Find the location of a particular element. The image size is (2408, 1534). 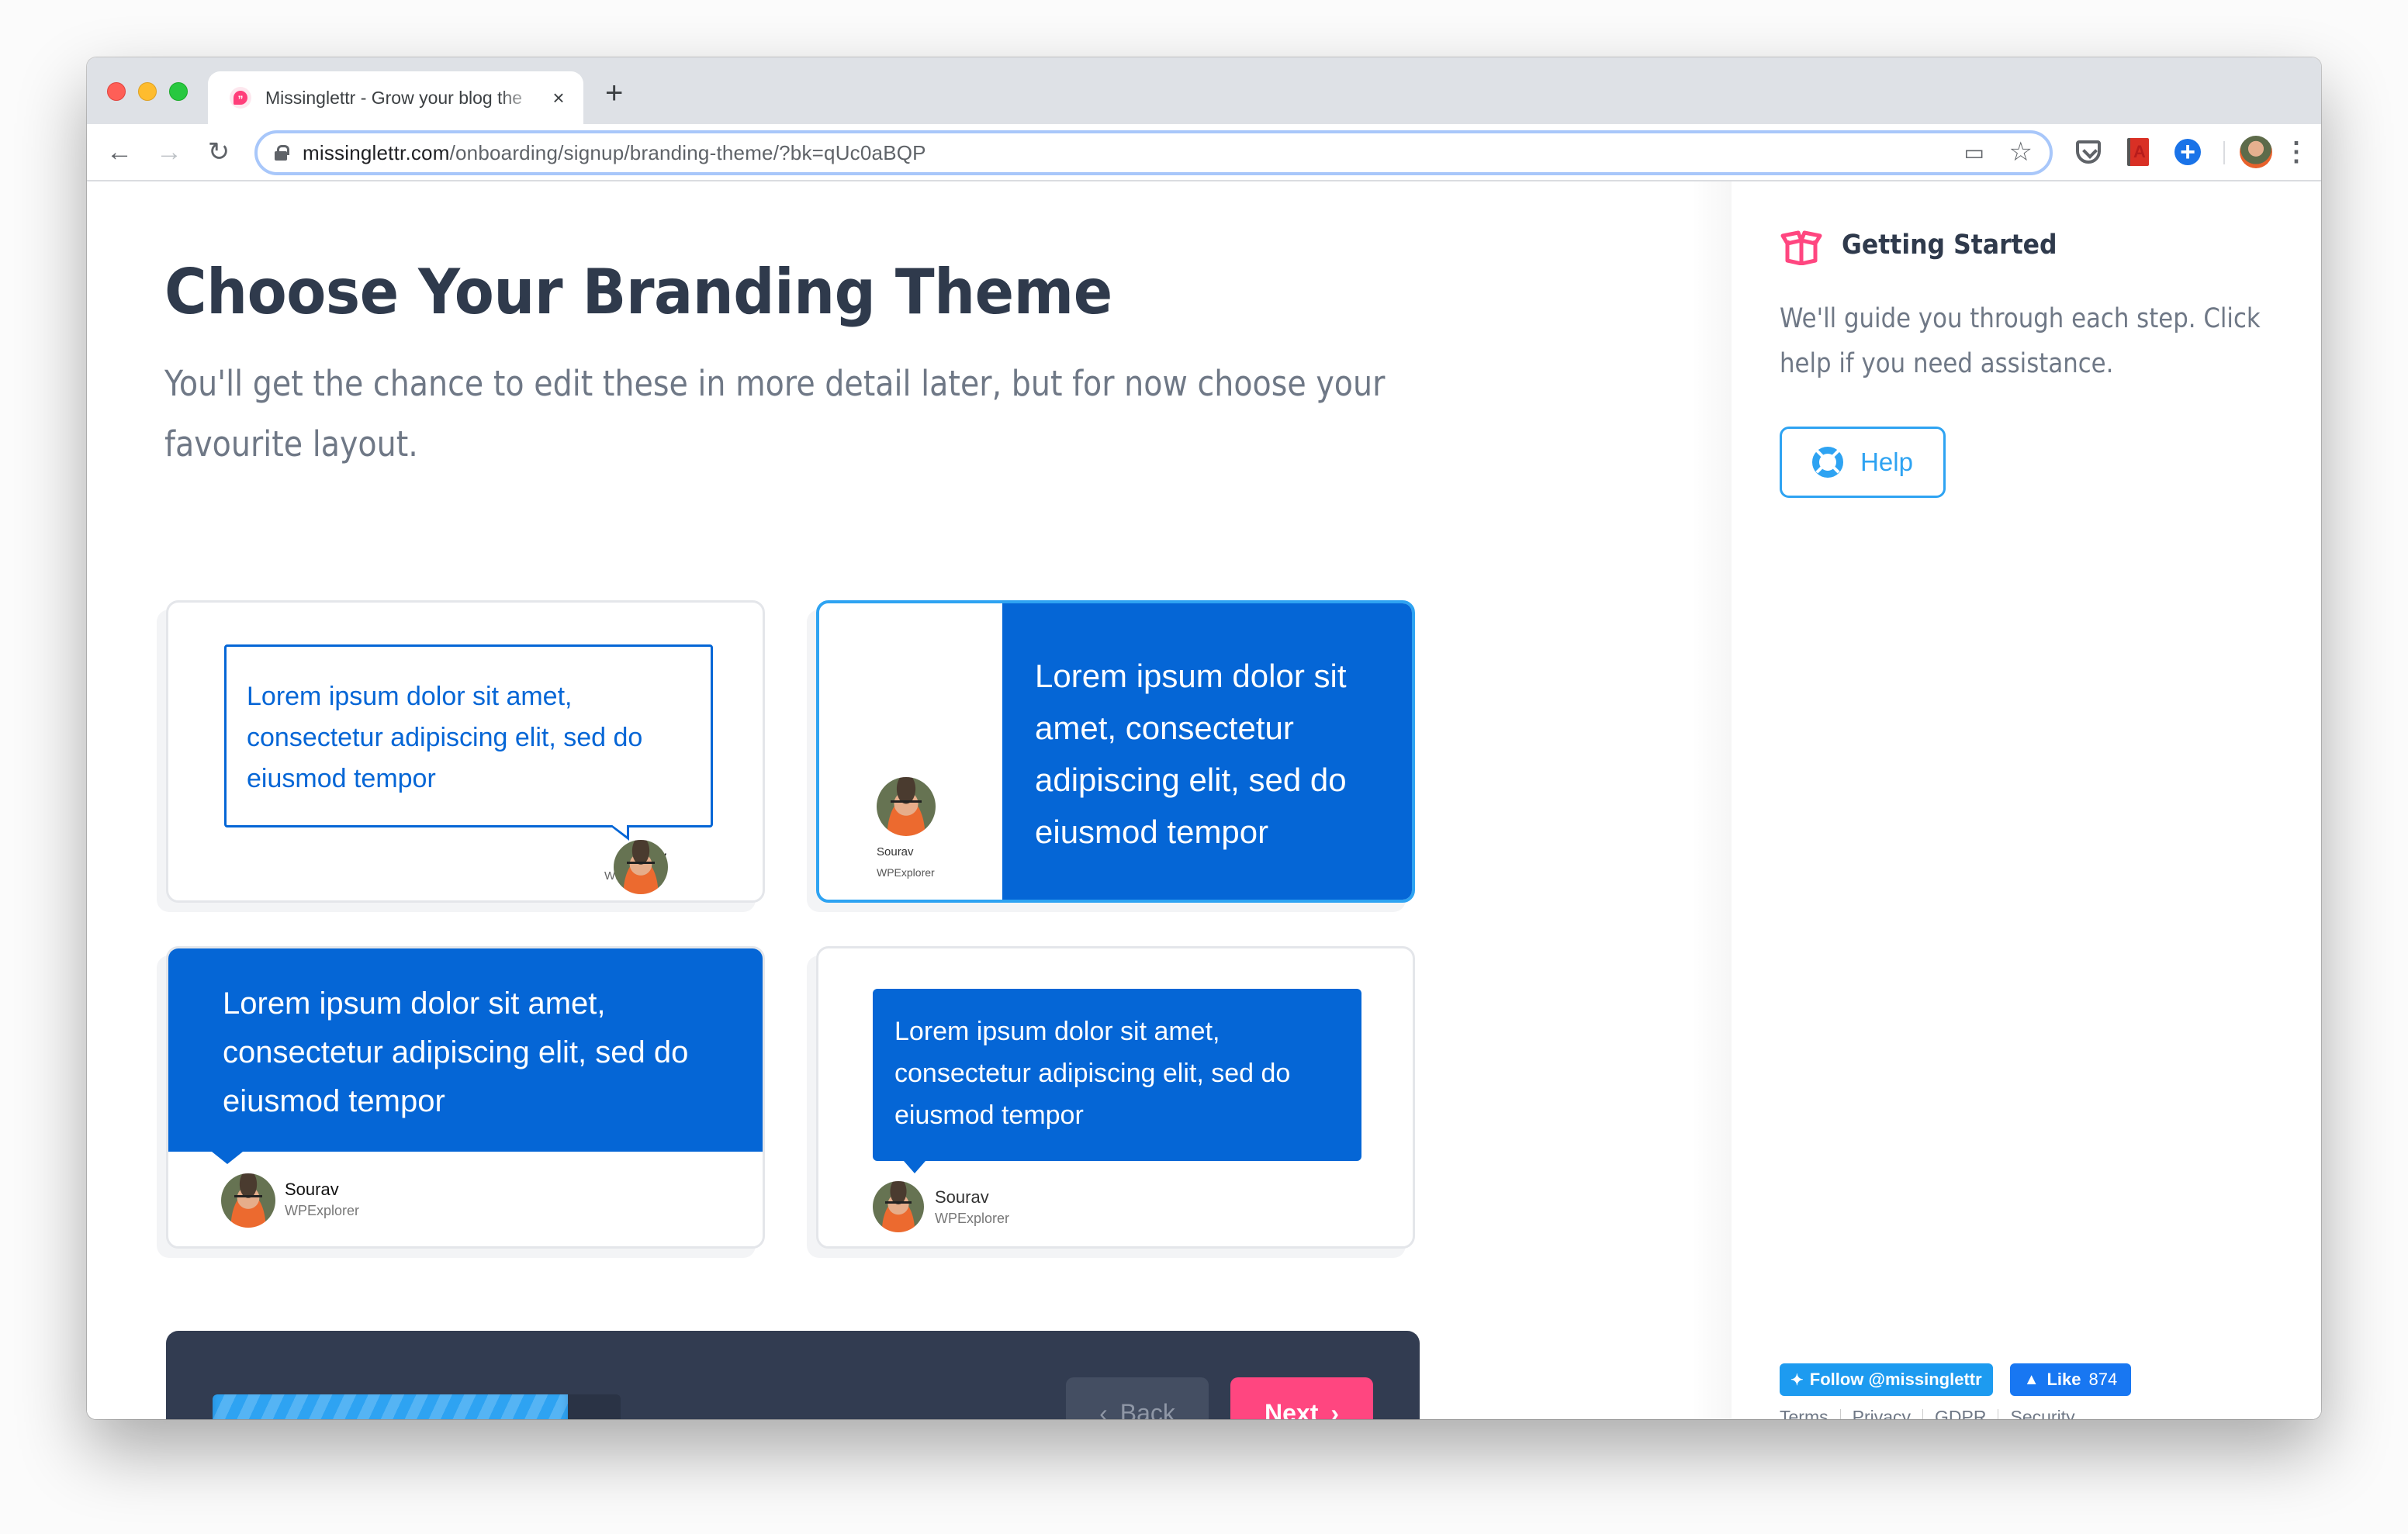

dictionary-icon: A is located at coordinates (2138, 152).